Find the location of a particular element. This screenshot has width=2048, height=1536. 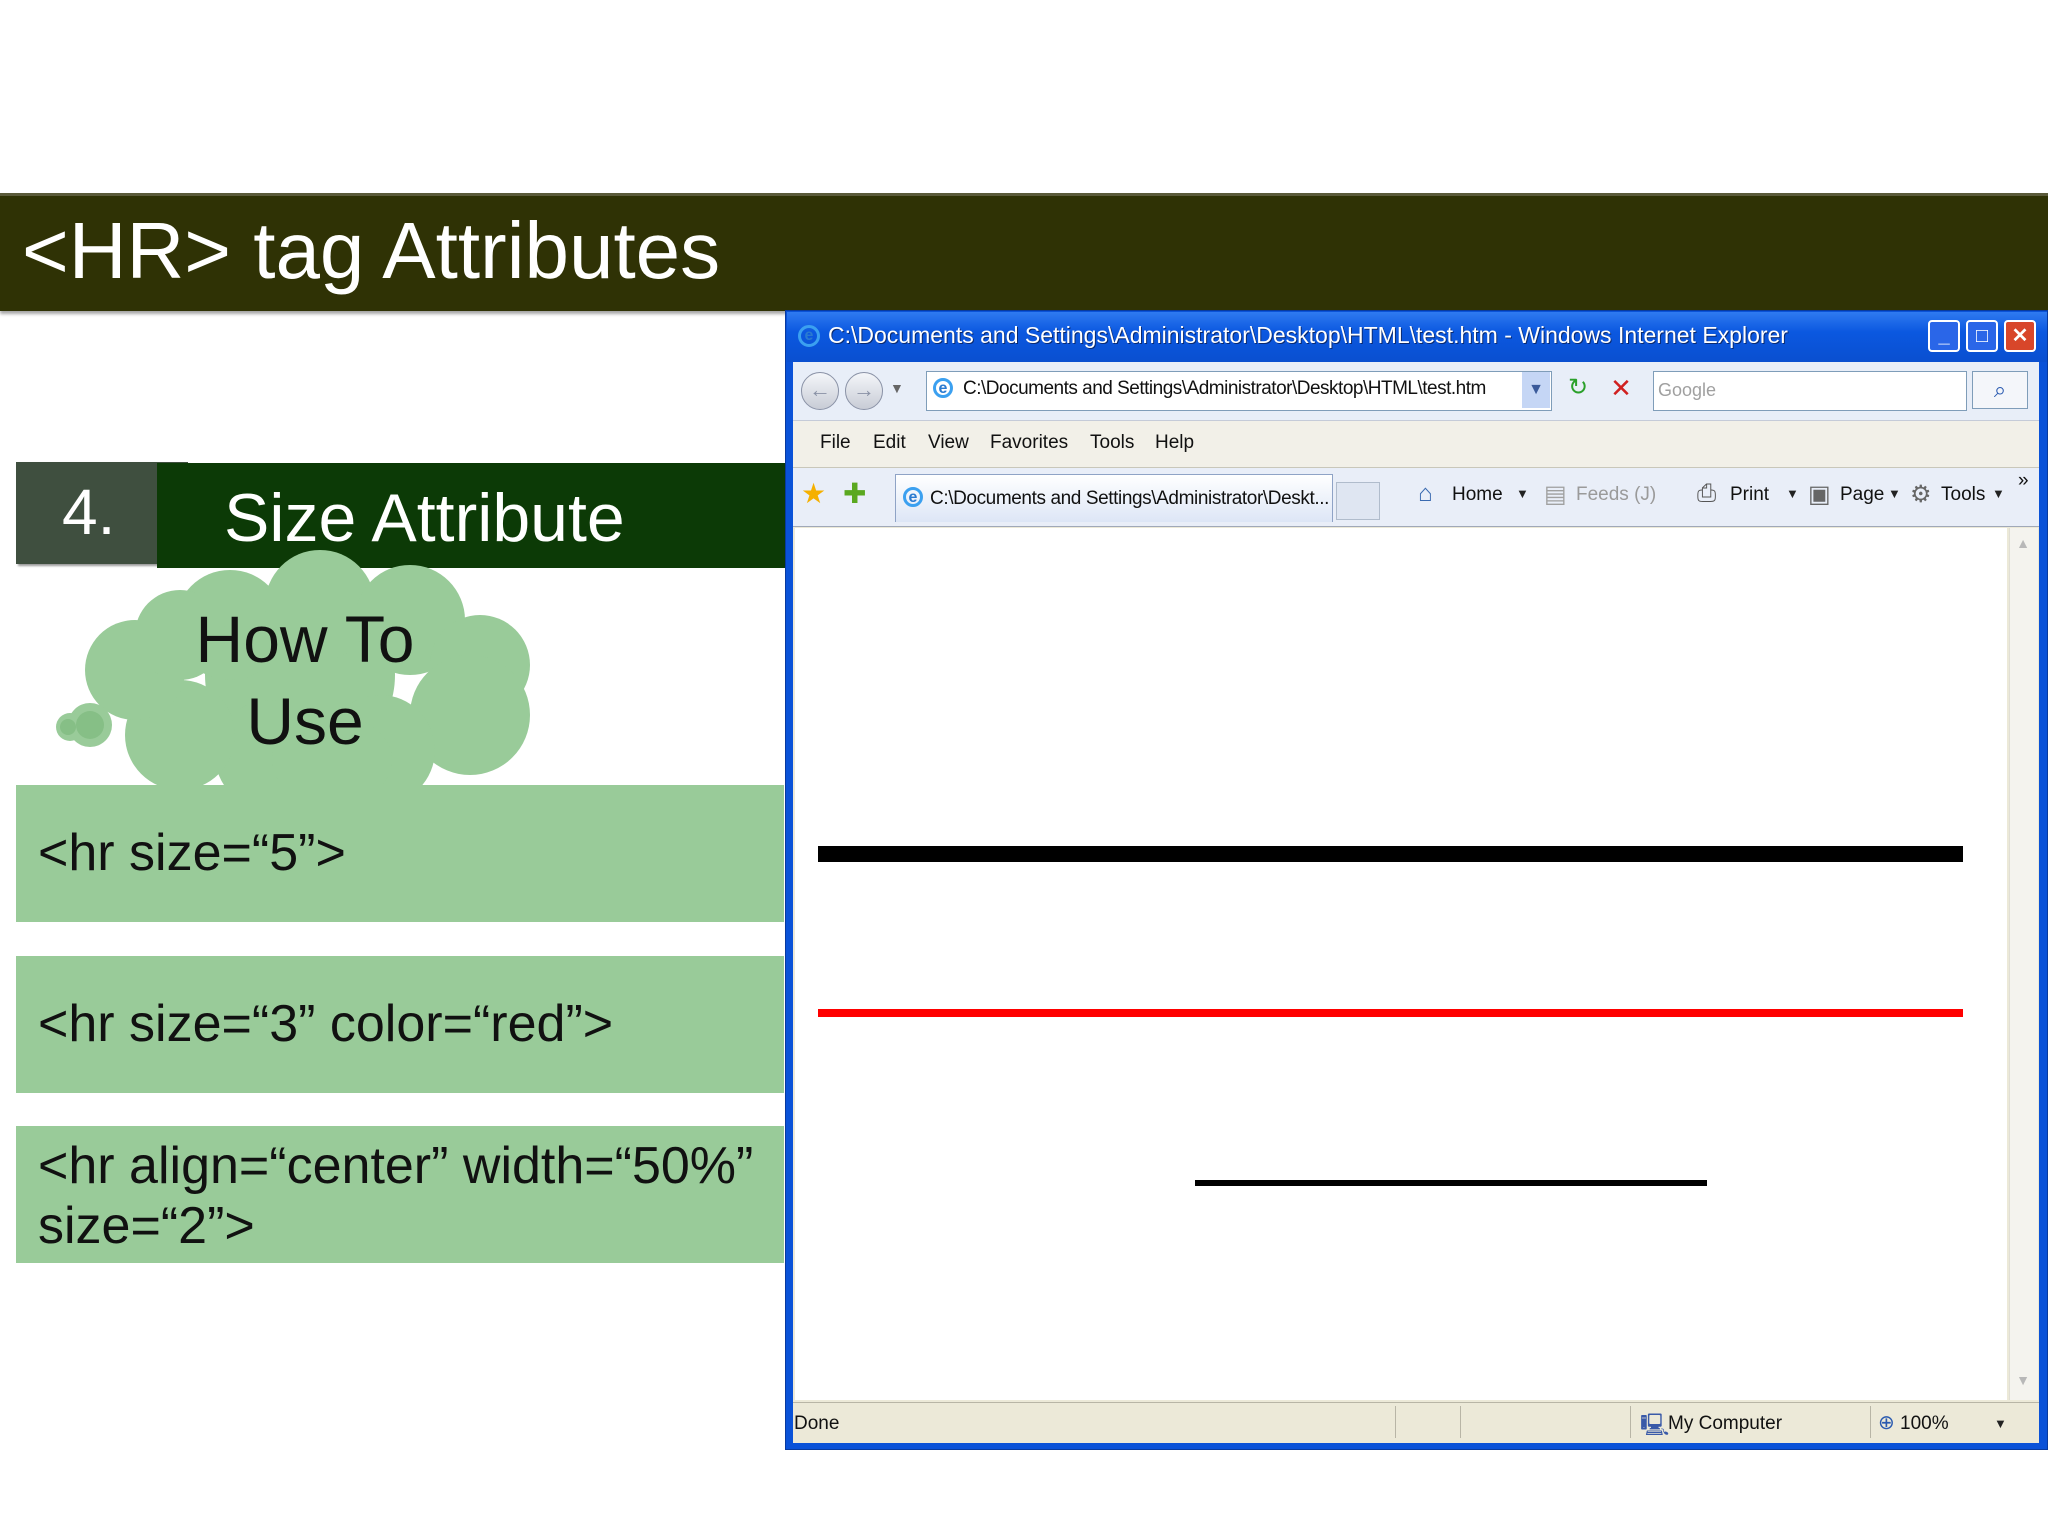

tools-dropdown-icon: ▼ is located at coordinates (1998, 493).